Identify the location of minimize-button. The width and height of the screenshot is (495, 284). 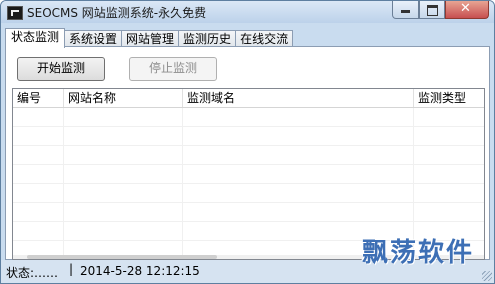
(405, 10).